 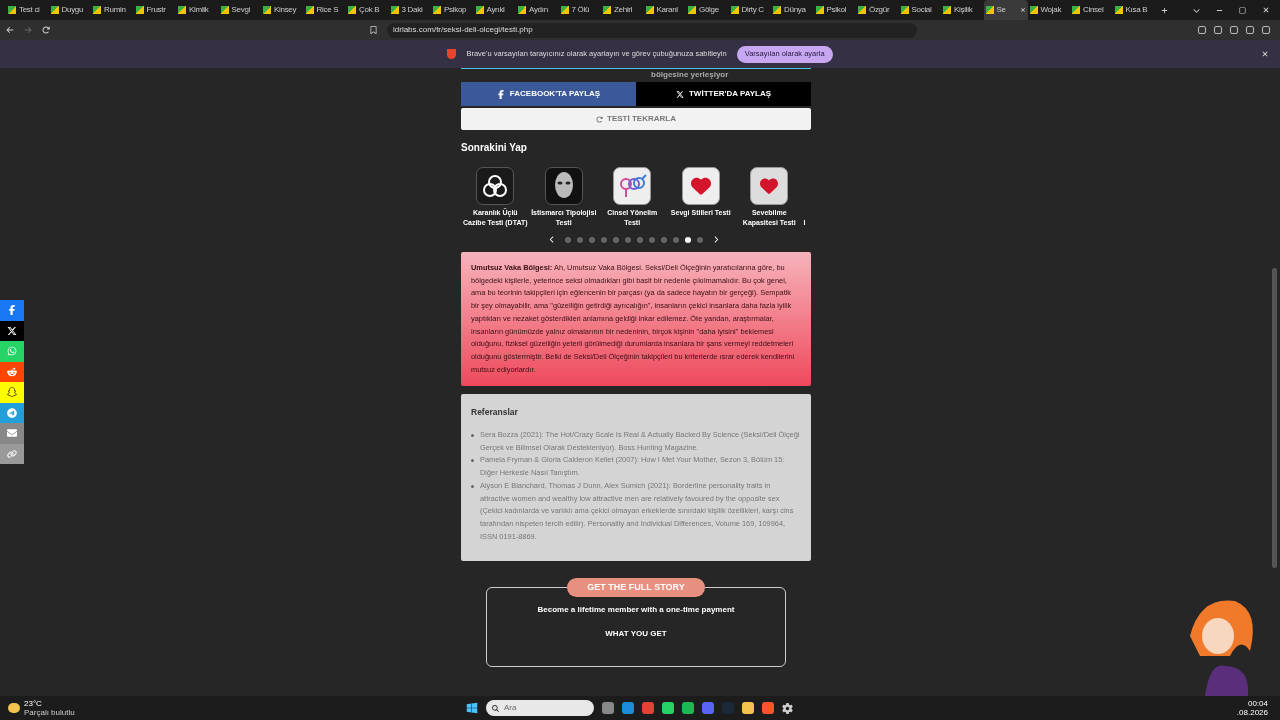 What do you see at coordinates (282, 10) in the screenshot?
I see `browser-tab: Kinsey` at bounding box center [282, 10].